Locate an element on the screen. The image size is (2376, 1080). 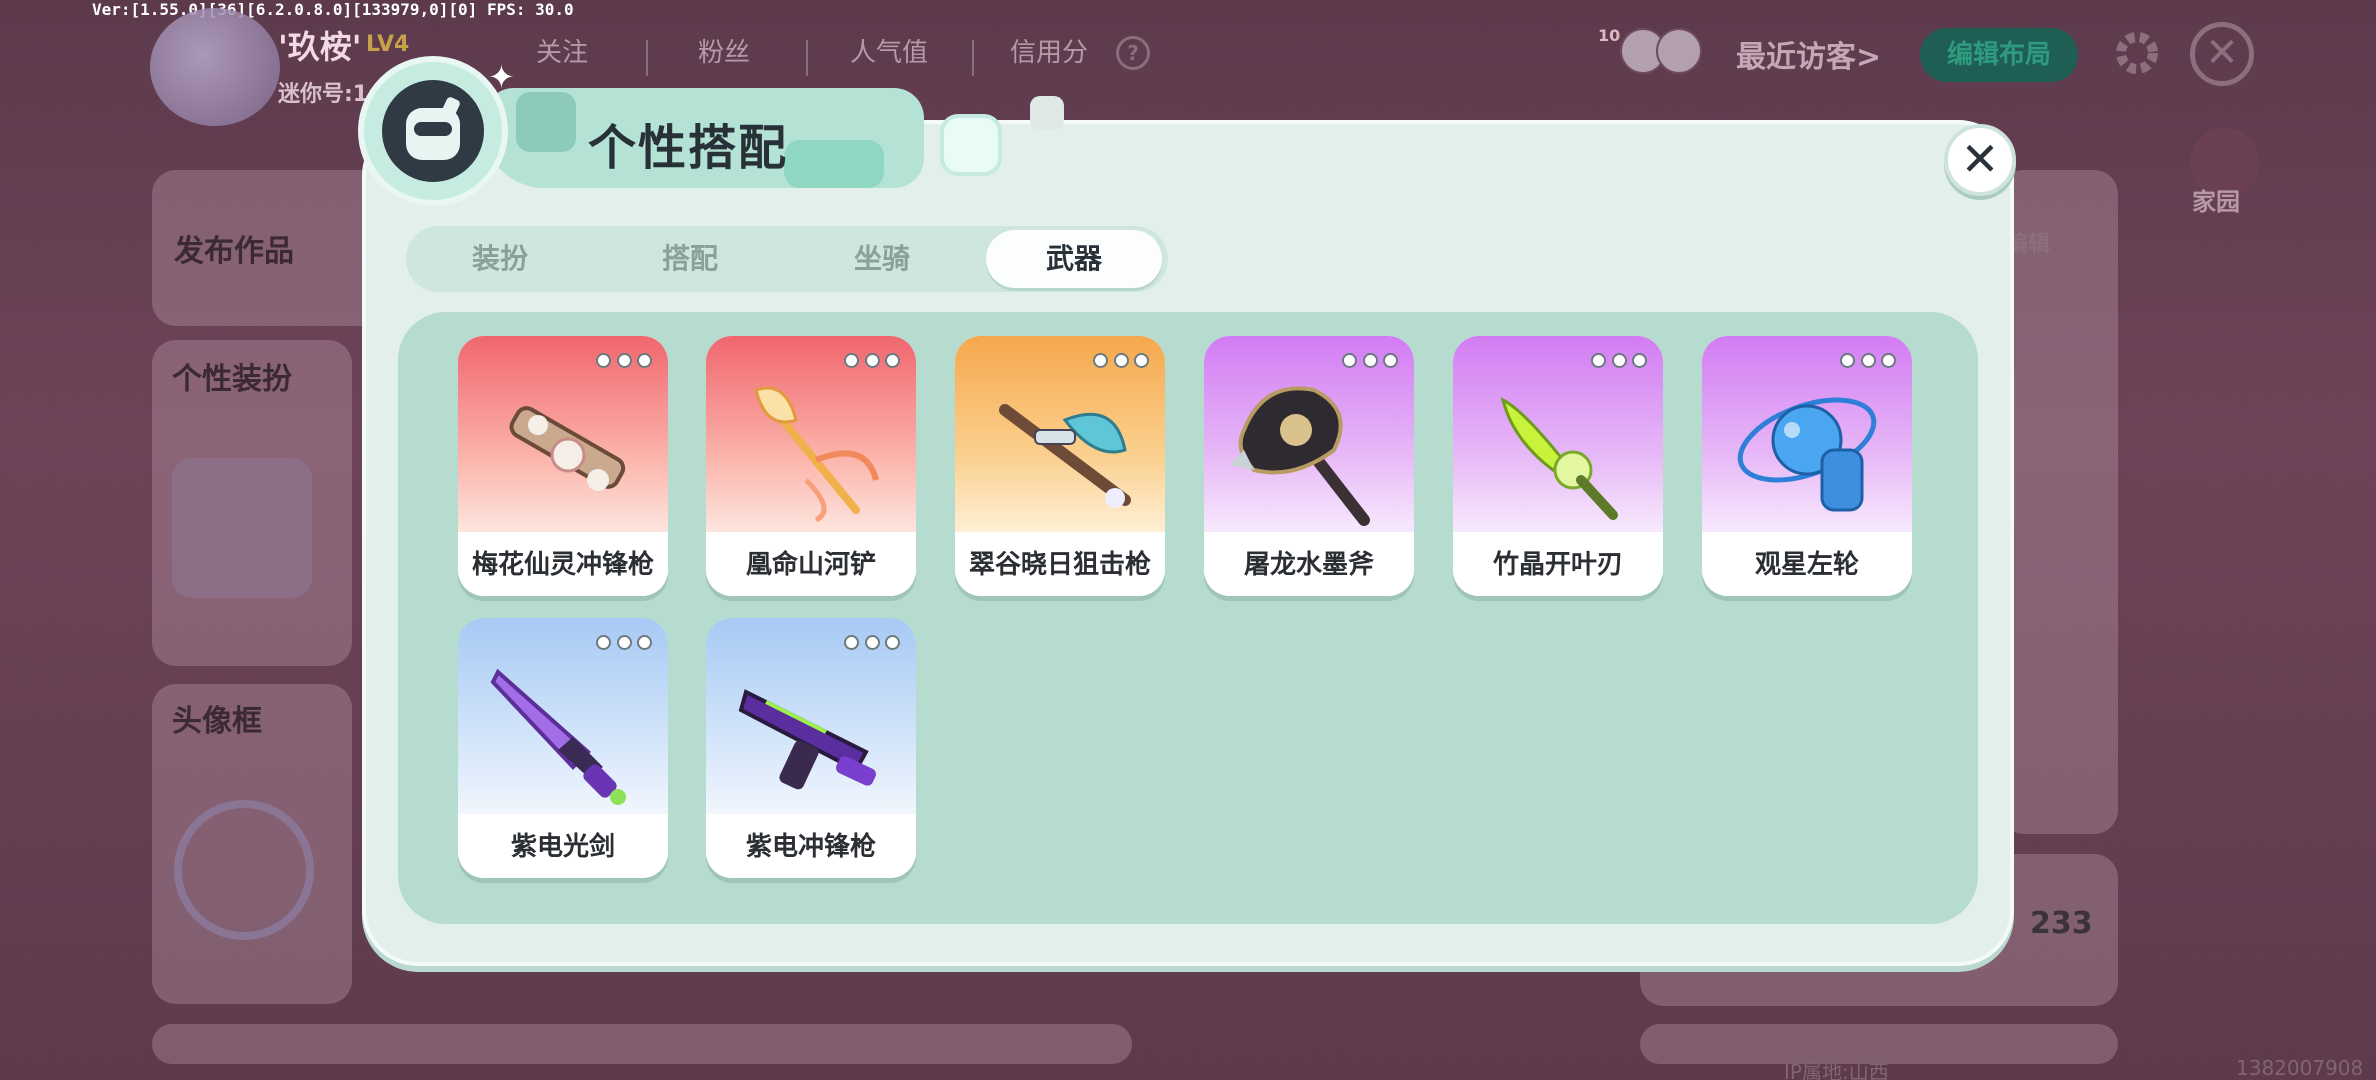
help-icon: ? is located at coordinates (1133, 53).